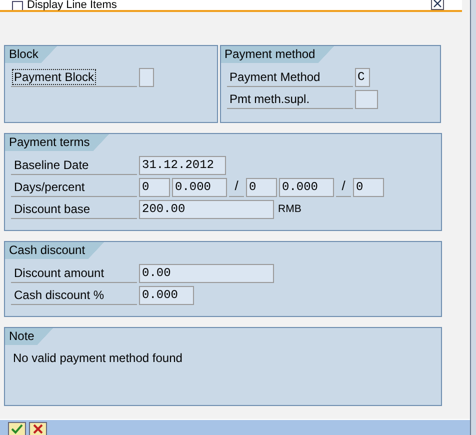  I want to click on confirm-button, so click(17, 428).